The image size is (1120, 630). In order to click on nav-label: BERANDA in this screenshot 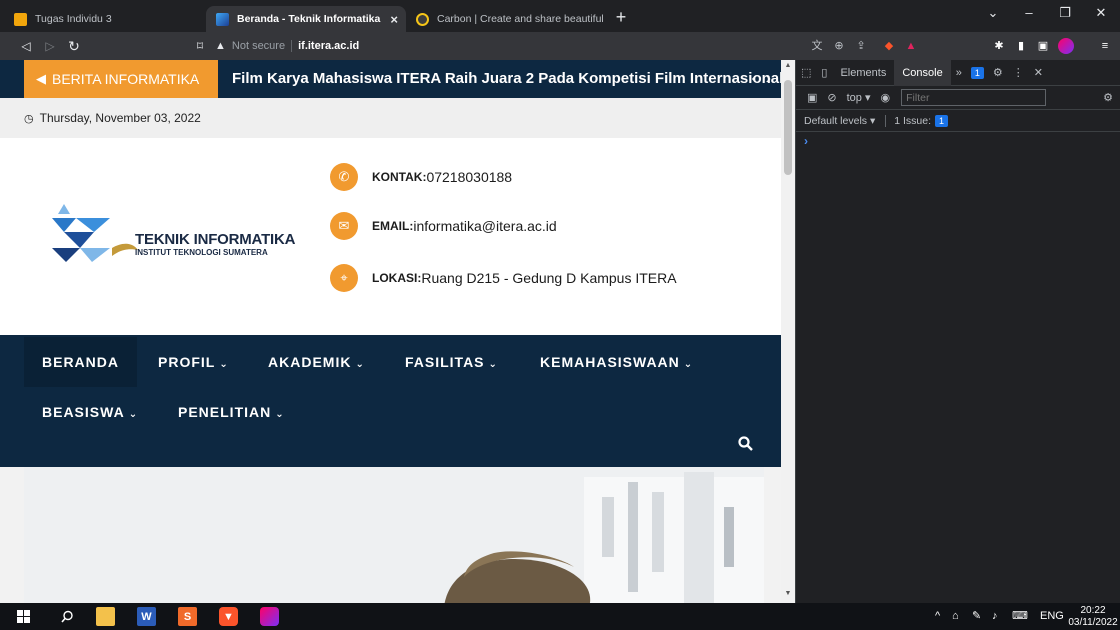, I will do `click(80, 362)`.